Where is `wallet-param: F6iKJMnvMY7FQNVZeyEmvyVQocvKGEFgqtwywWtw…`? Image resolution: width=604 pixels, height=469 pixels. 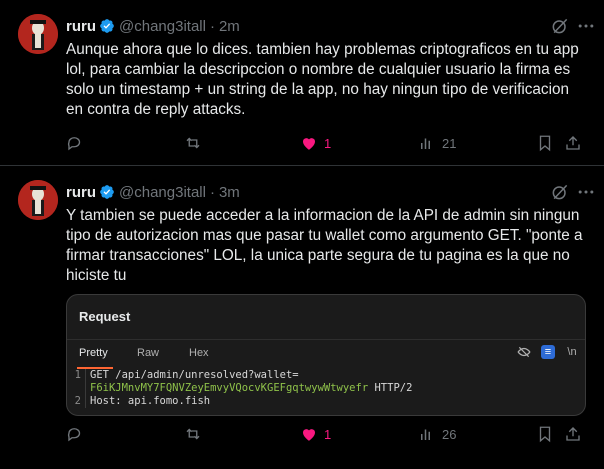 wallet-param: F6iKJMnvMY7FQNVZeyEmvyVQocvKGEFgqtwywWtw… is located at coordinates (229, 388).